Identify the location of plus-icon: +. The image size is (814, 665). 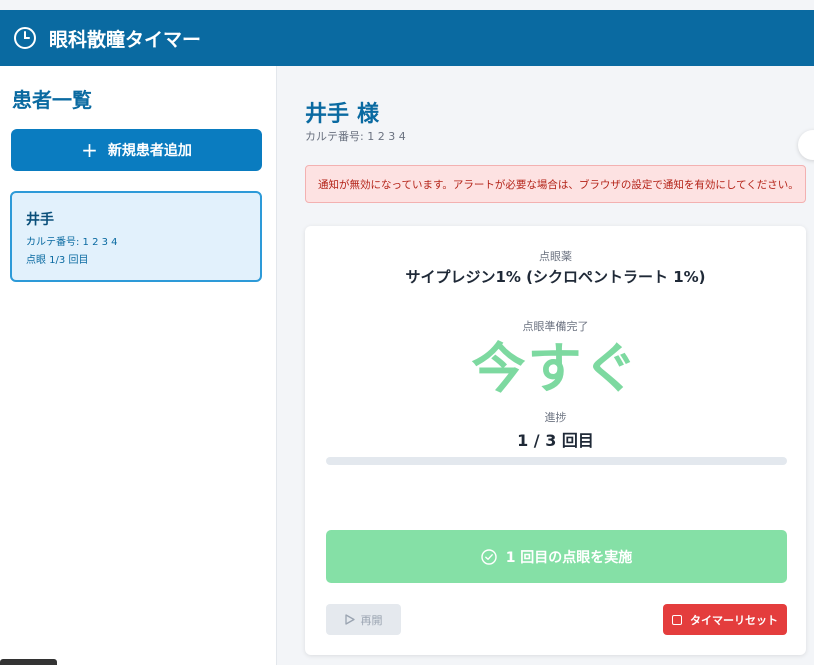
(89, 150).